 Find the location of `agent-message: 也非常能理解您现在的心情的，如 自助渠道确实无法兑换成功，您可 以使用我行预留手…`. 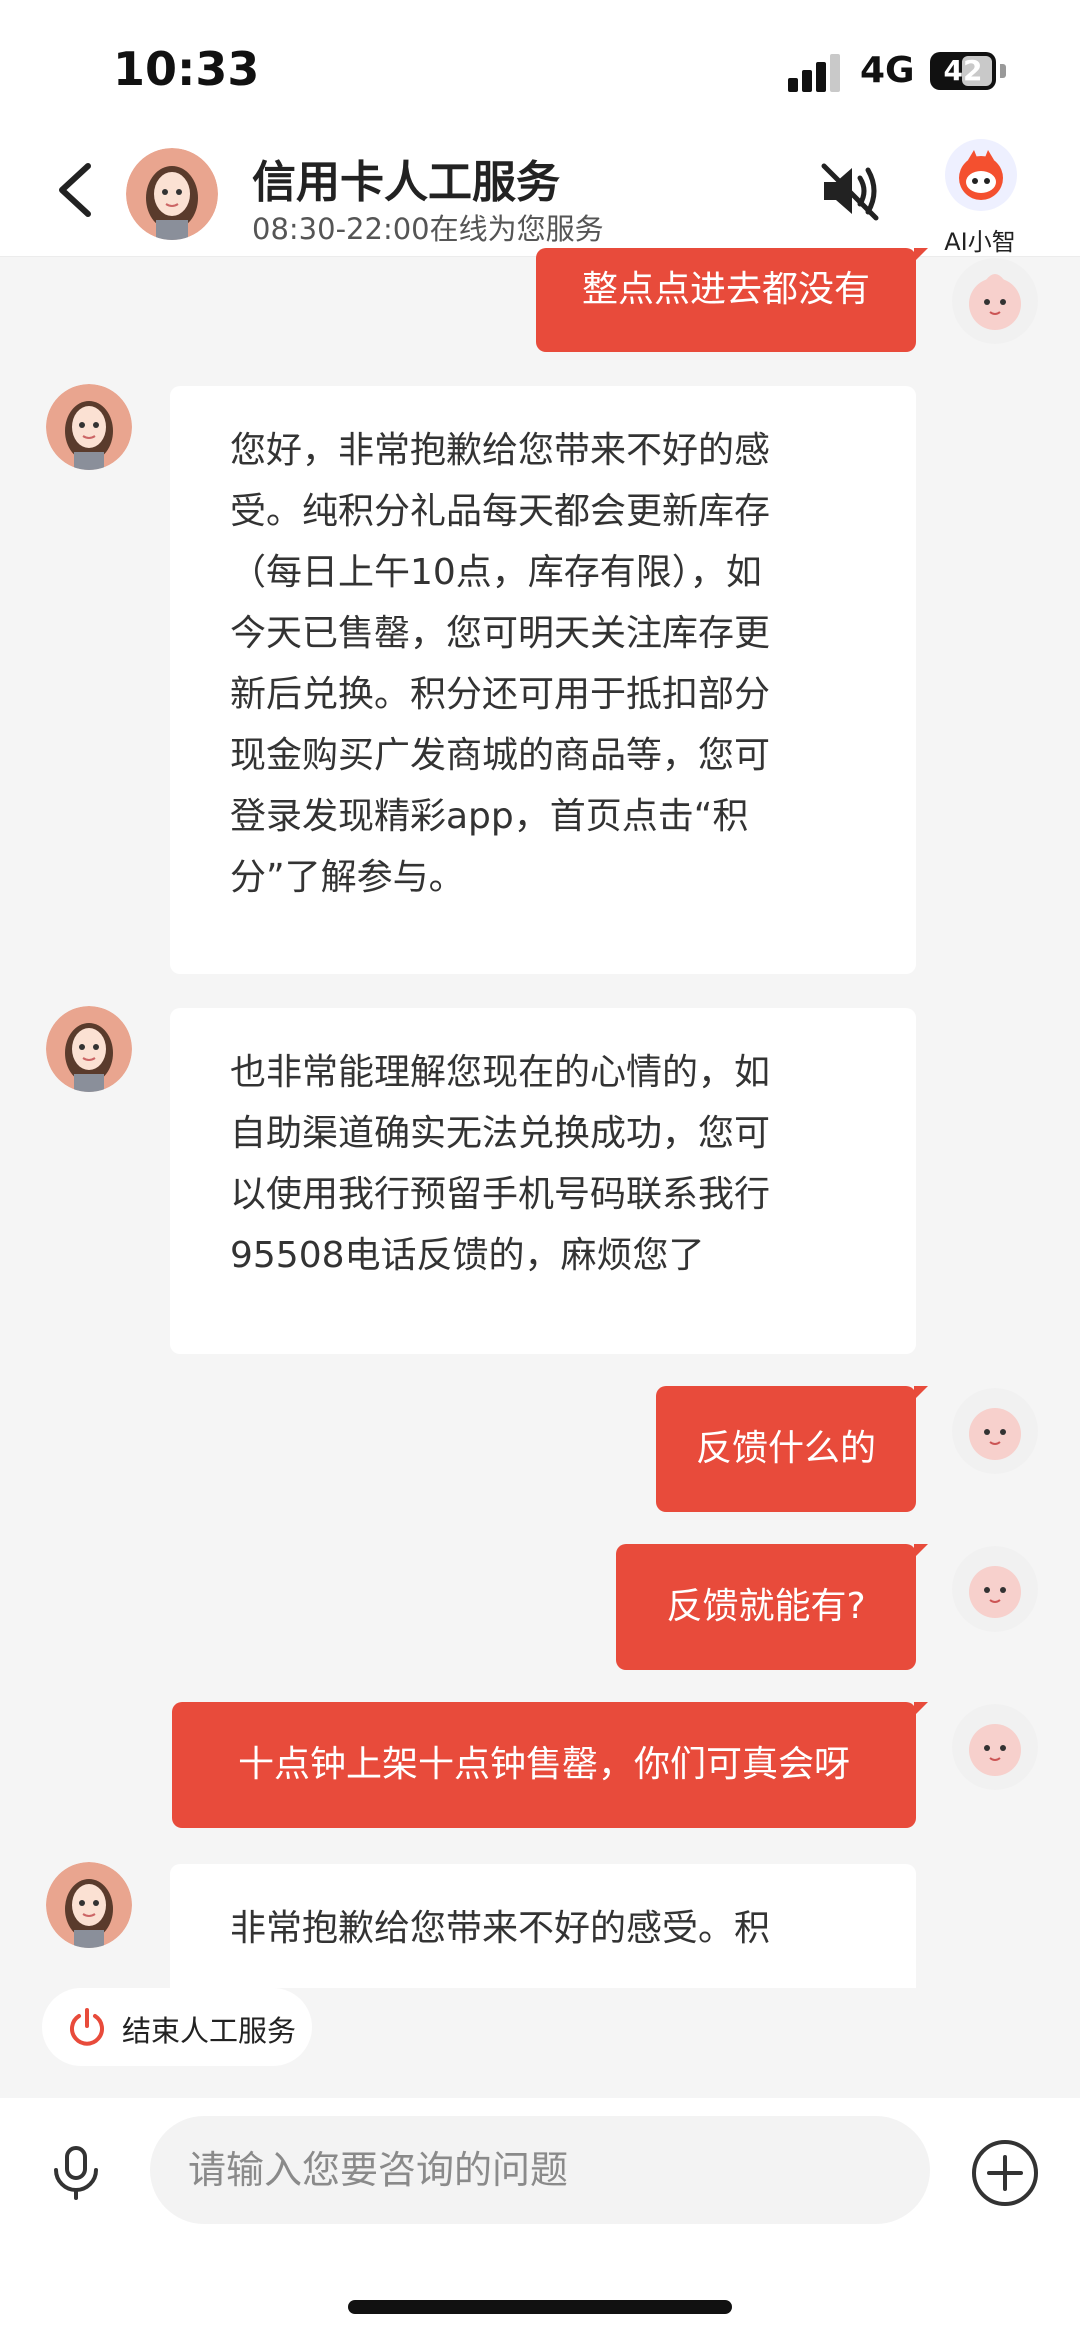

agent-message: 也非常能理解您现在的心情的，如 自助渠道确实无法兑换成功，您可 以使用我行预留手… is located at coordinates (543, 1181).